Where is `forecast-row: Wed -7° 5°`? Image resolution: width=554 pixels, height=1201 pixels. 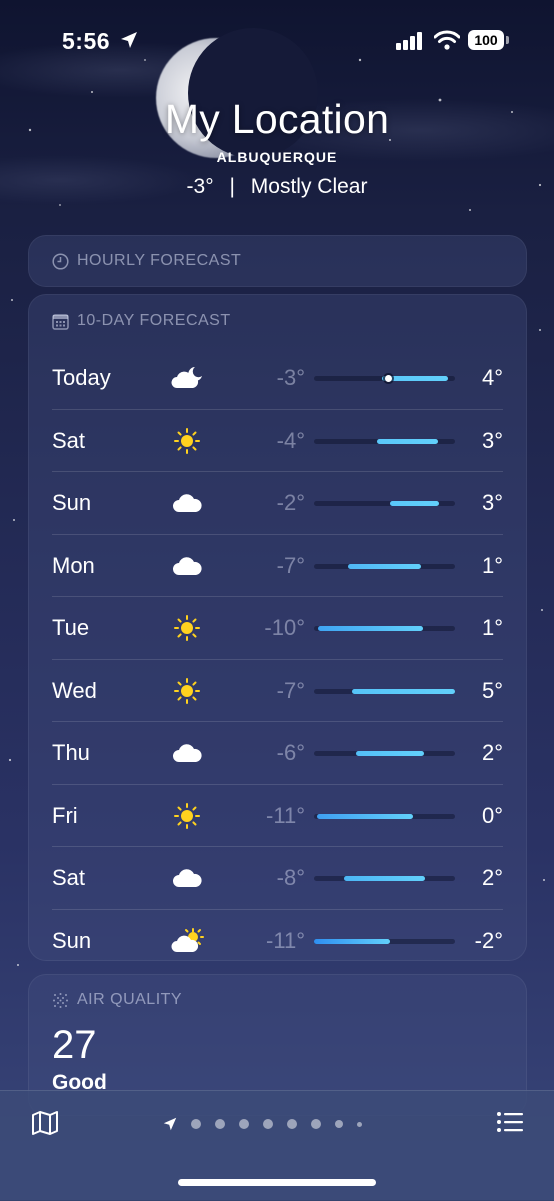
forecast-row: Wed -7° 5° is located at coordinates (277, 690).